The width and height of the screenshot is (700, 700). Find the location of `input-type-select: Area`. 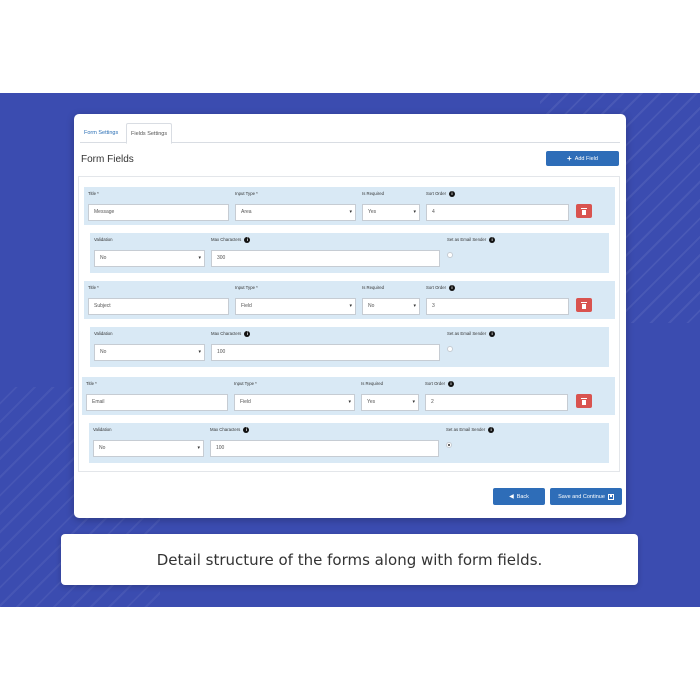

input-type-select: Area is located at coordinates (295, 212).